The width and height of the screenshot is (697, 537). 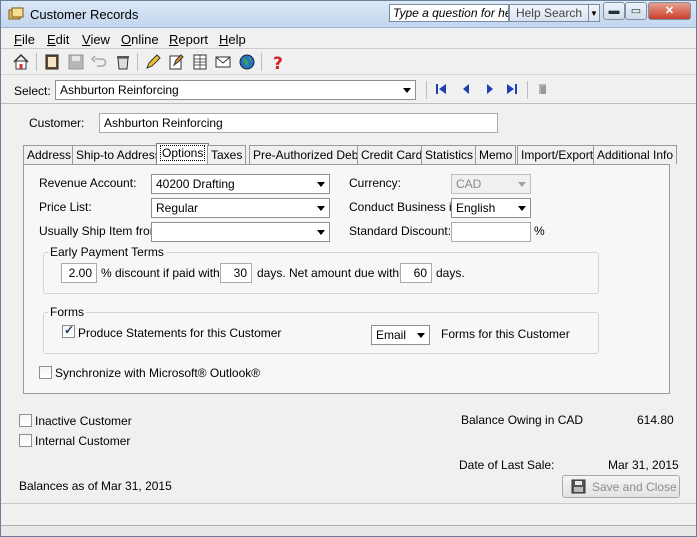 I want to click on customer-label: Customer:, so click(x=57, y=123).